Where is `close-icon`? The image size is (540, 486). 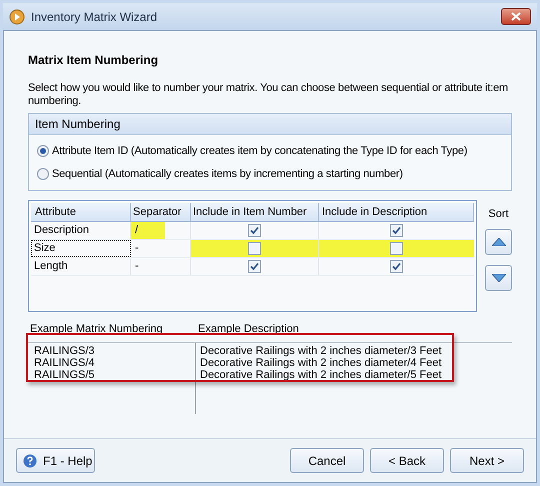 close-icon is located at coordinates (516, 16).